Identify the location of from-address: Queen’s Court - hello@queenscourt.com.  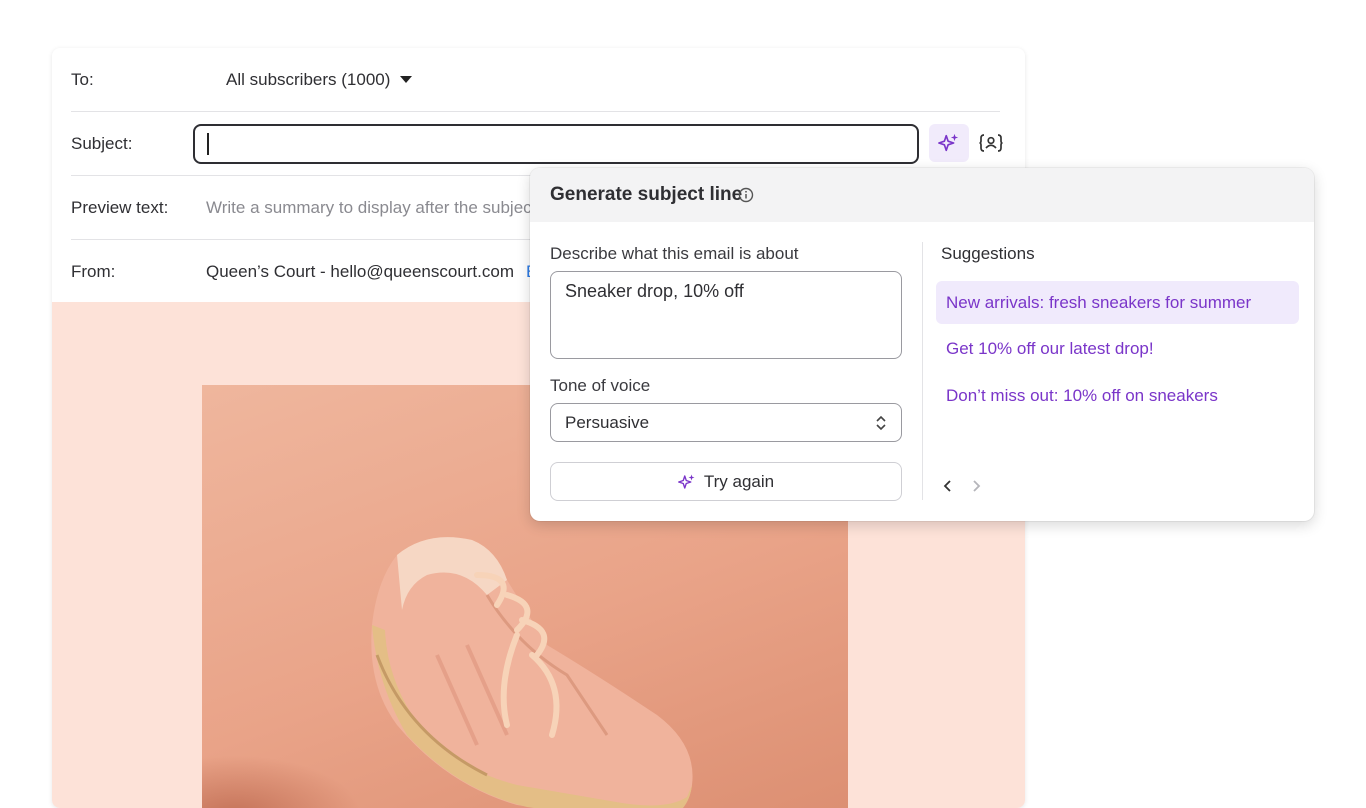
(360, 271).